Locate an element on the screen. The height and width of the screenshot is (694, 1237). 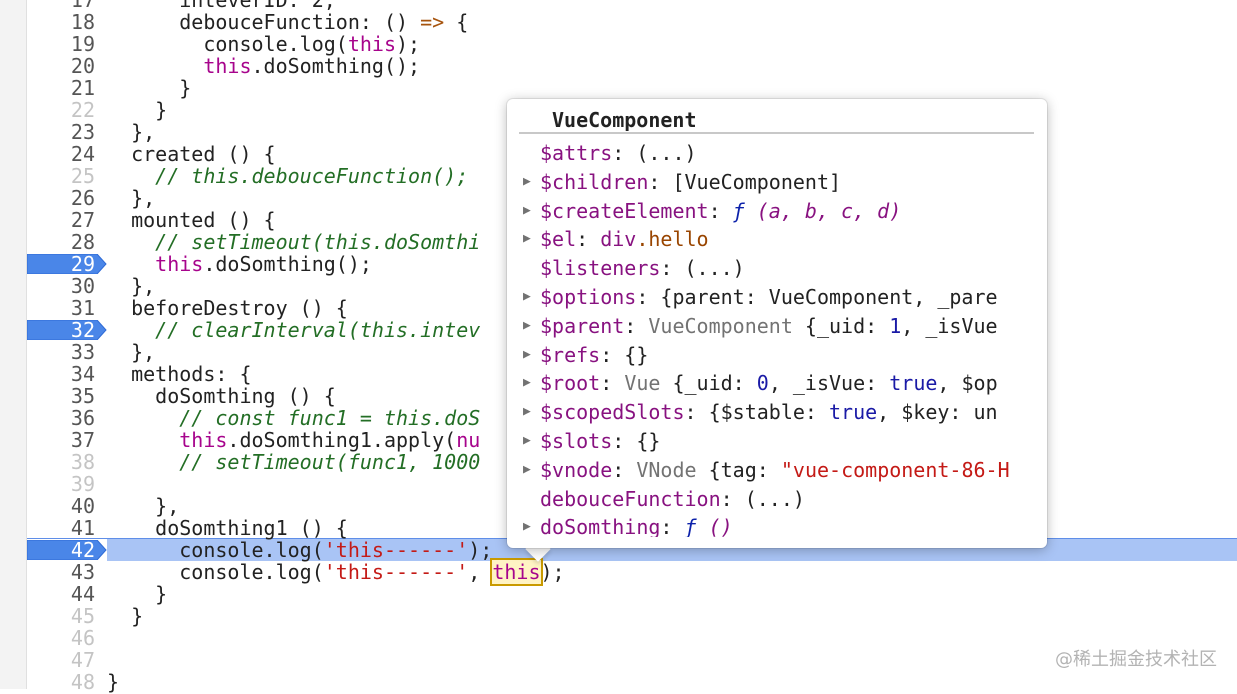
code-token: debouceFunction: () is located at coordinates (264, 22).